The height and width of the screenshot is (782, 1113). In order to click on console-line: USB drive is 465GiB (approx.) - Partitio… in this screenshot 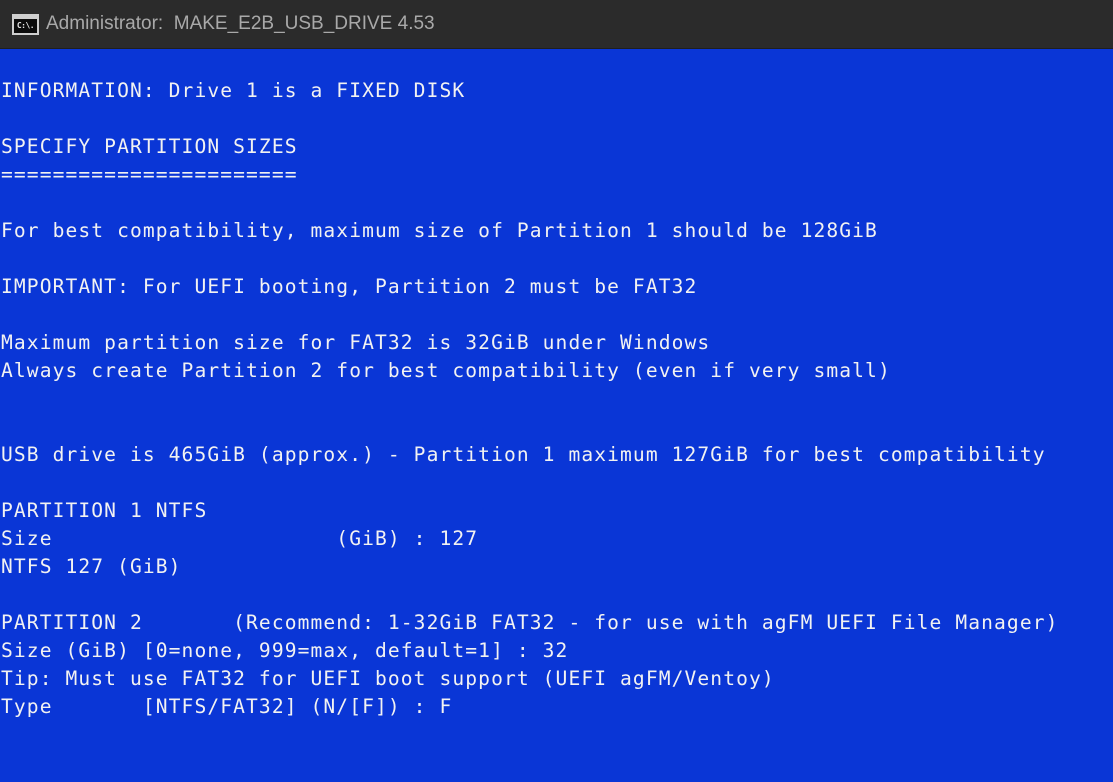, I will do `click(523, 454)`.